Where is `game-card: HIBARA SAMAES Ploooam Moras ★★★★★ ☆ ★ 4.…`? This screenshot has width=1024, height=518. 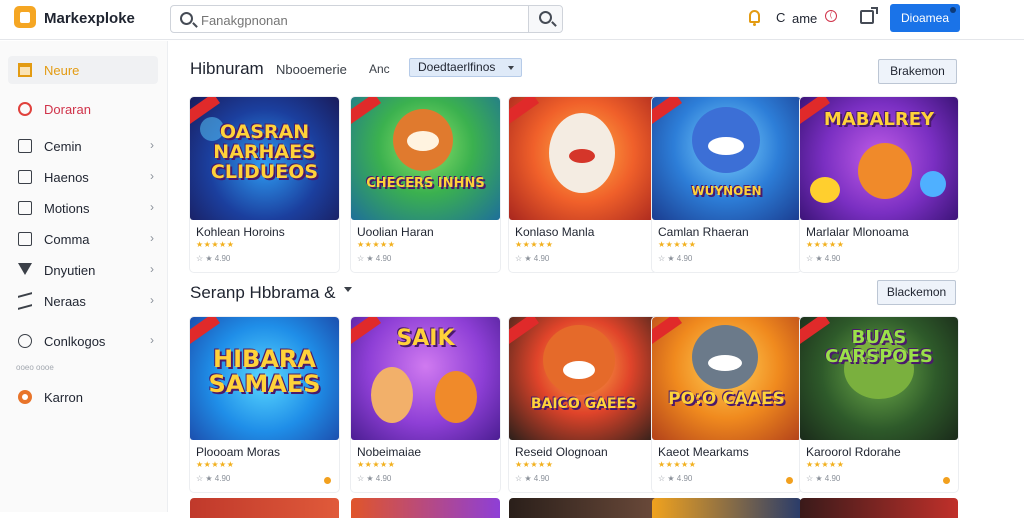 game-card: HIBARA SAMAES Ploooam Moras ★★★★★ ☆ ★ 4.… is located at coordinates (264, 404).